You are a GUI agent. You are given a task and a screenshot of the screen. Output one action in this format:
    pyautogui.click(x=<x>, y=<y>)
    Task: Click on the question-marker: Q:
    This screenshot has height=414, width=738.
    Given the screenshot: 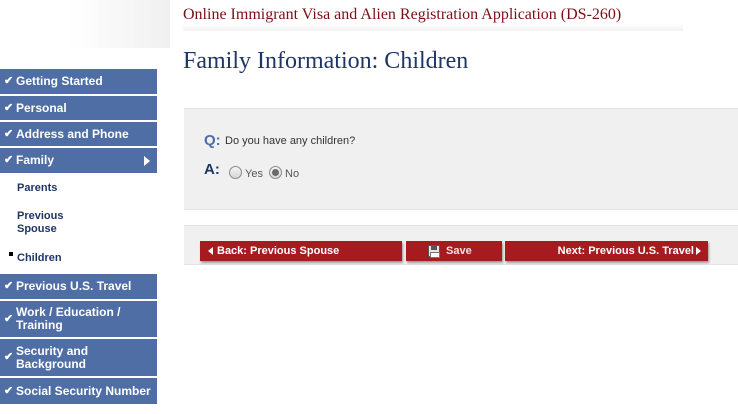 What is the action you would take?
    pyautogui.click(x=212, y=140)
    